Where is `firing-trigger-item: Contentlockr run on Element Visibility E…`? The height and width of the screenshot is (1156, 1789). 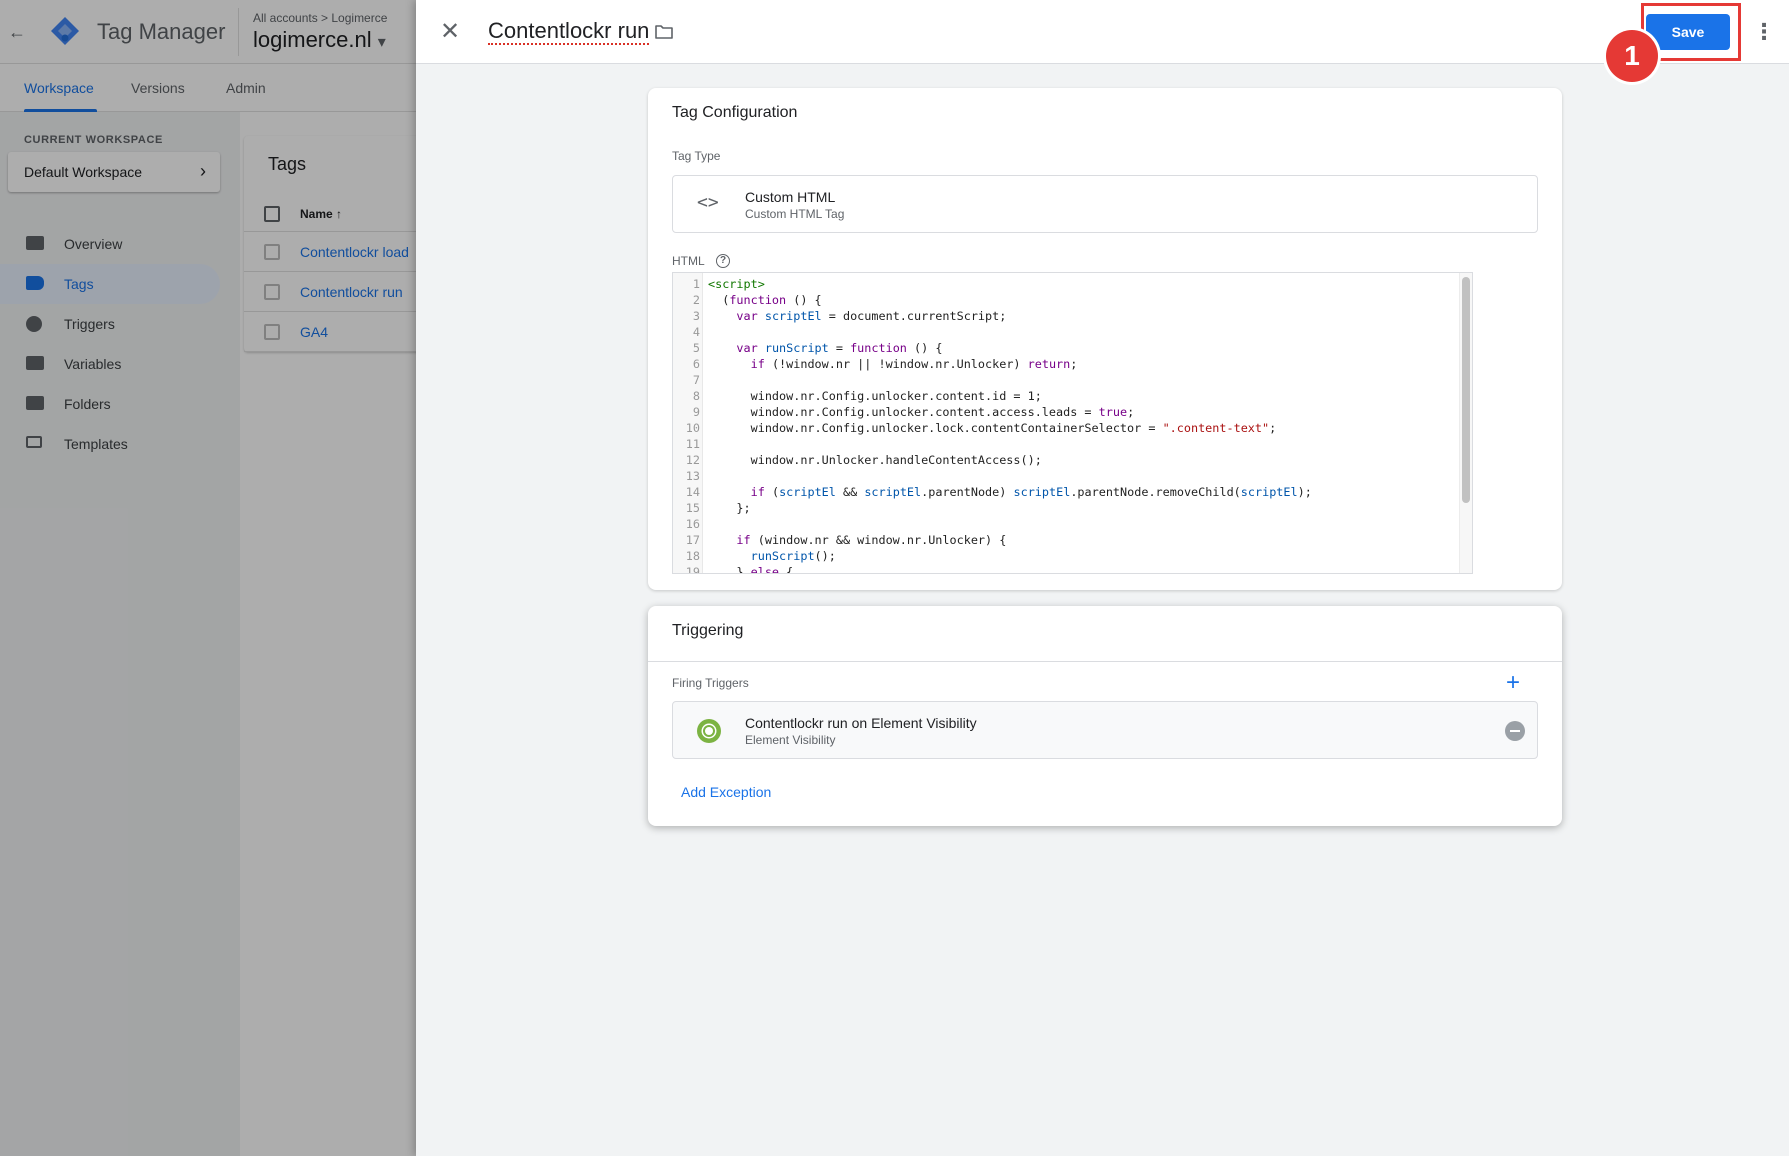
firing-trigger-item: Contentlockr run on Element Visibility E… is located at coordinates (1105, 730).